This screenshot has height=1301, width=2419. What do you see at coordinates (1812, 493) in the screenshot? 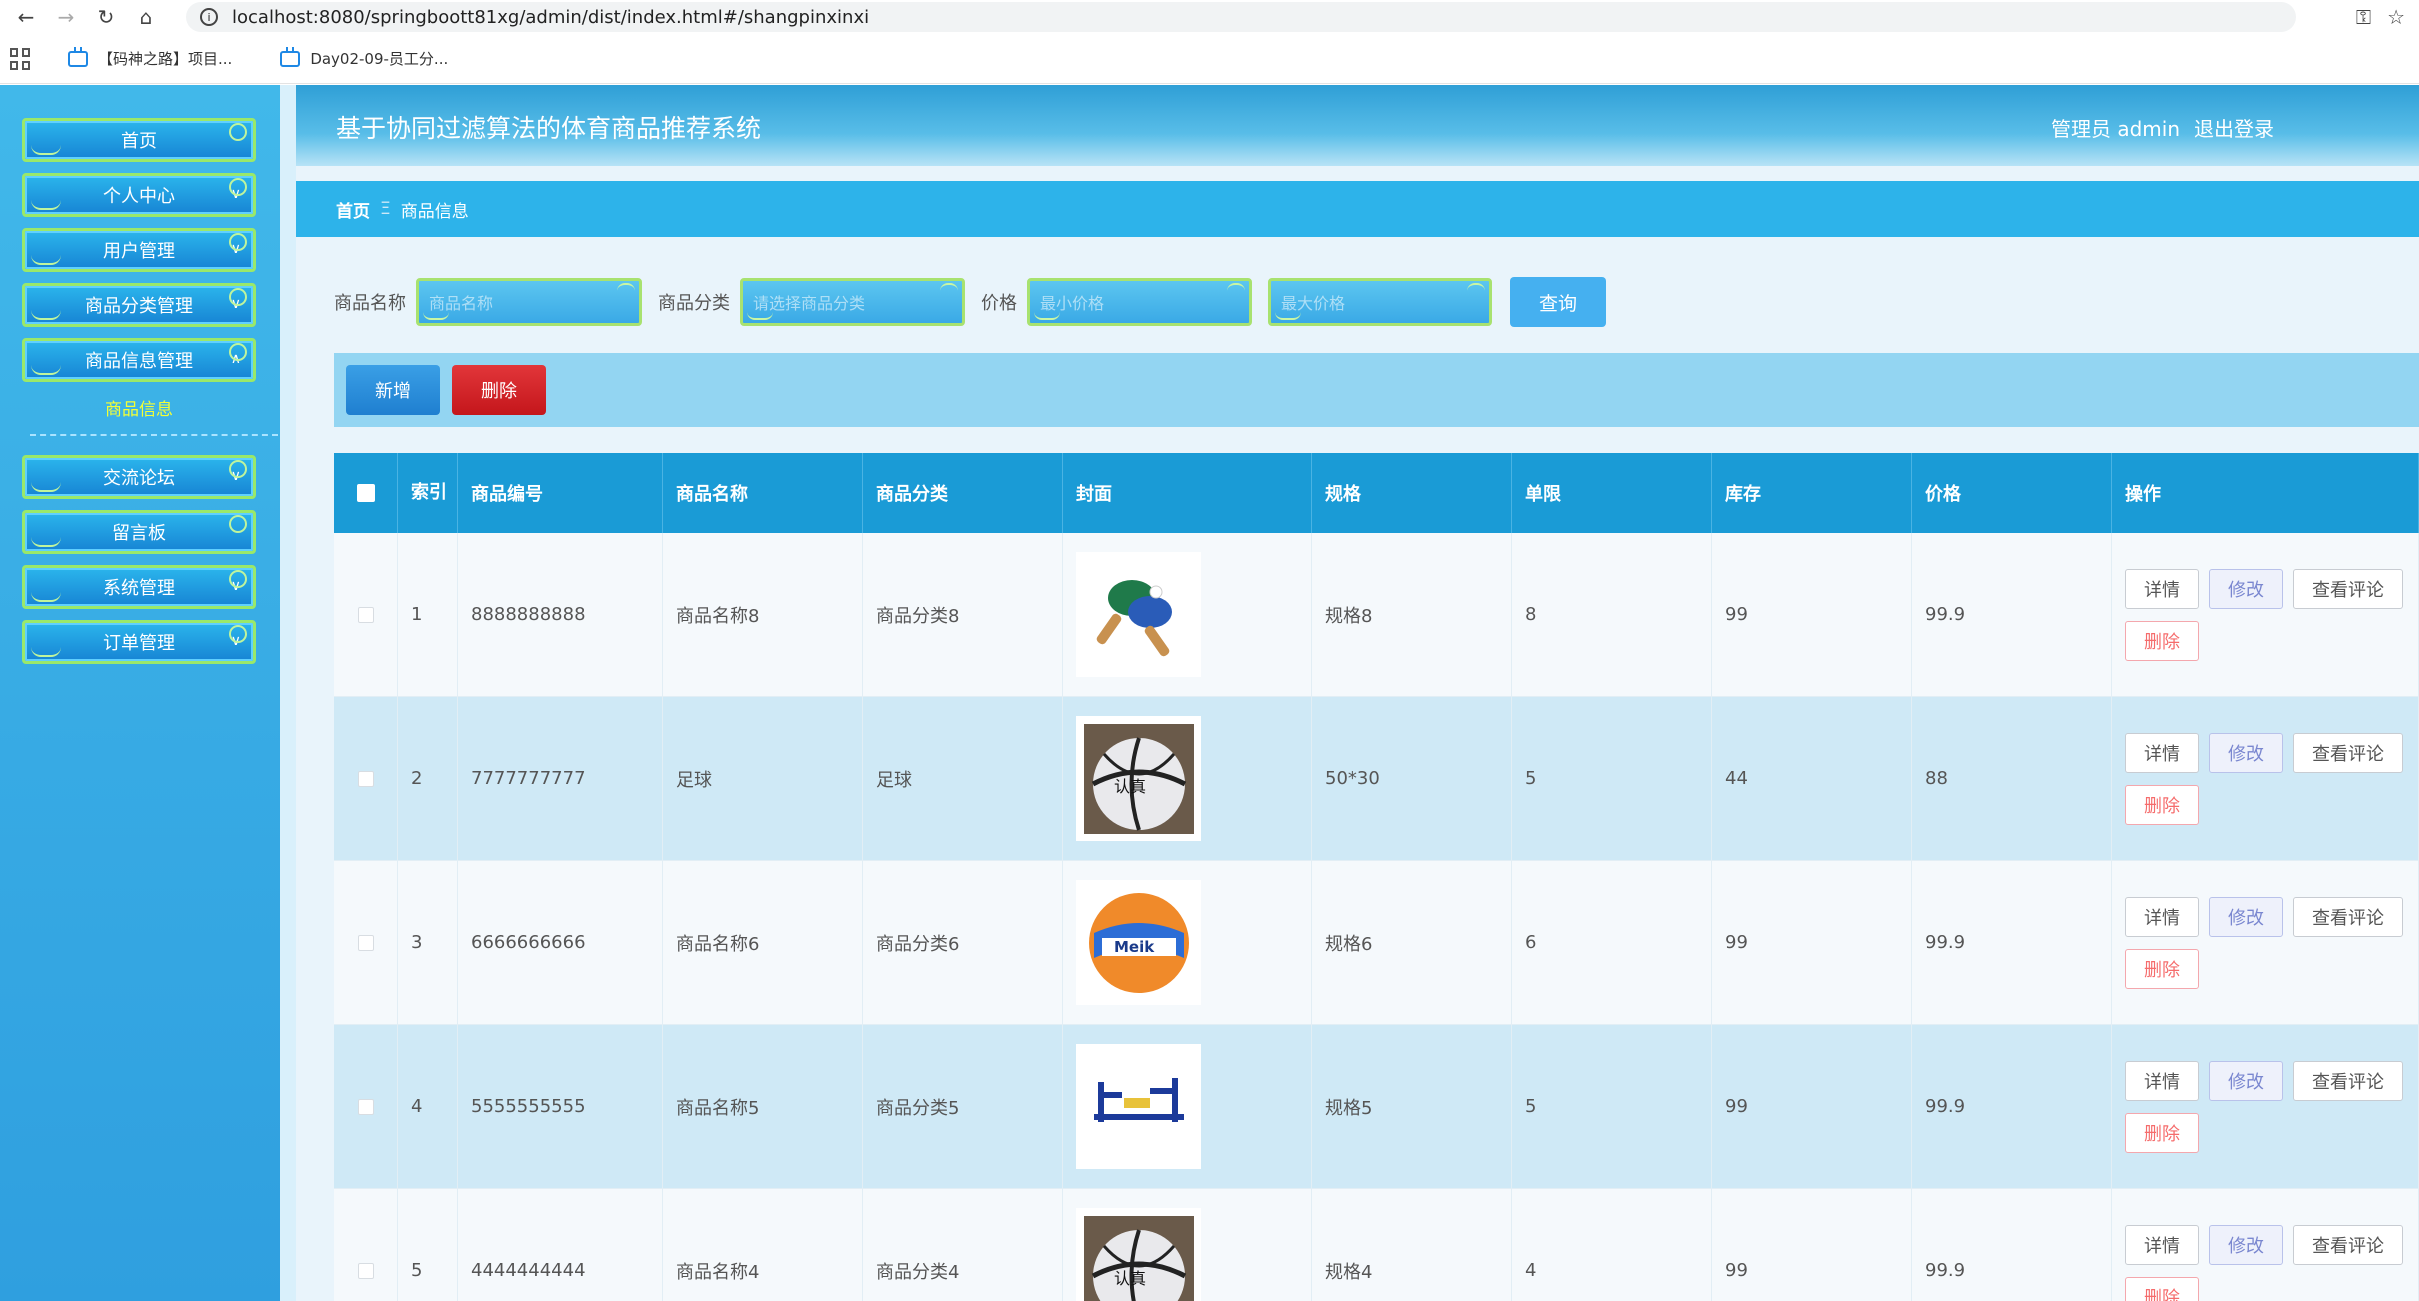
I see `header-stock: 库存` at bounding box center [1812, 493].